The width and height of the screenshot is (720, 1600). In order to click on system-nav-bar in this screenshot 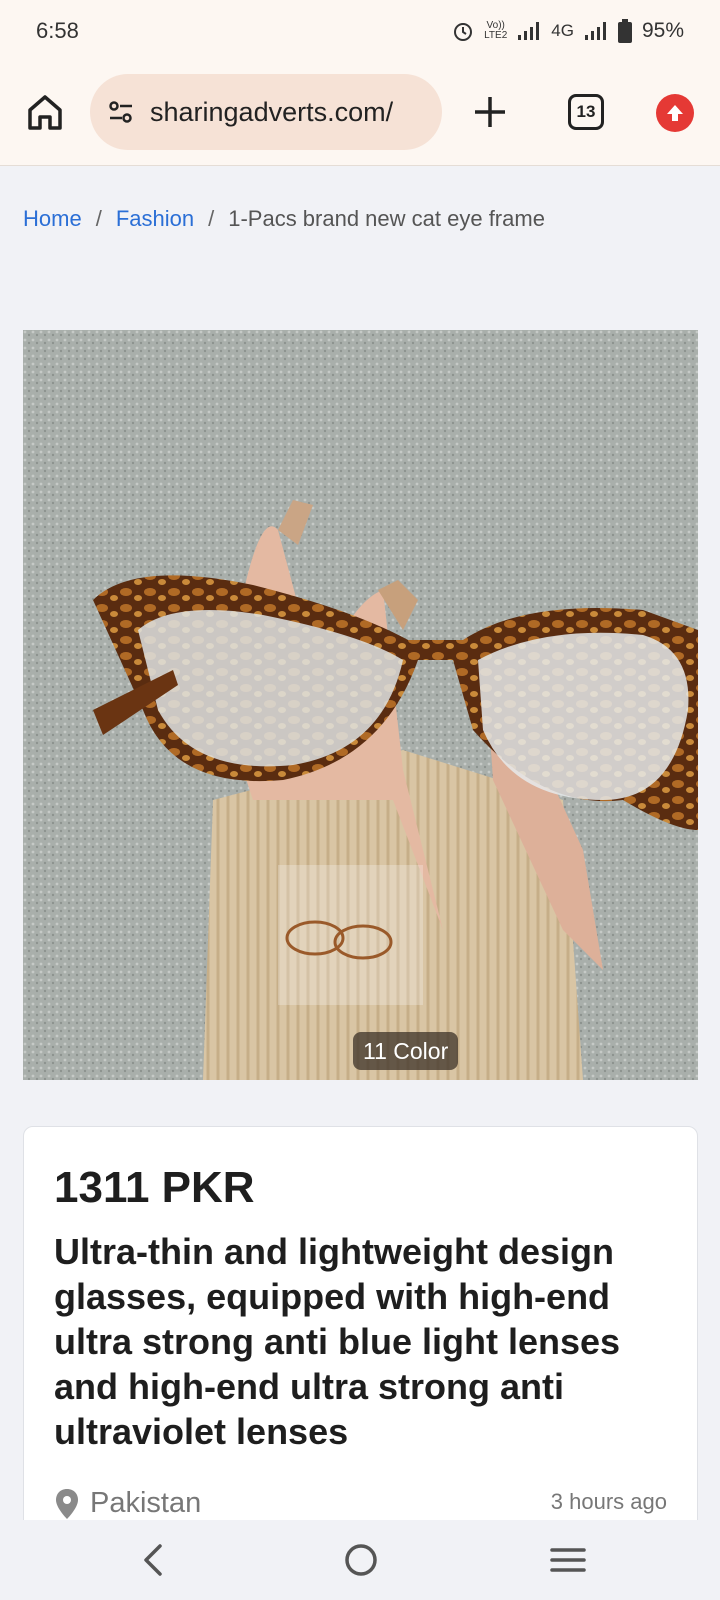, I will do `click(360, 1560)`.